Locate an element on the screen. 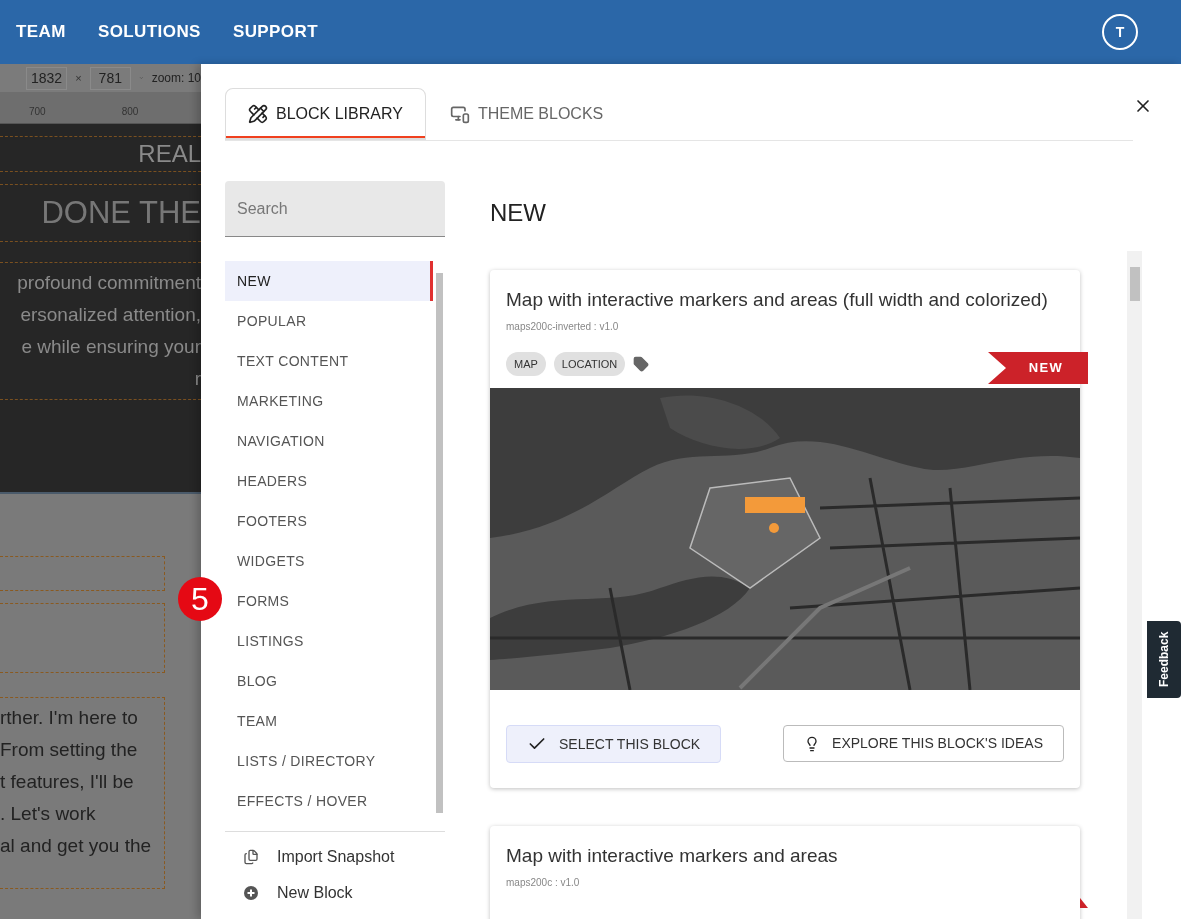  monitor-phone-icon is located at coordinates (459, 114).